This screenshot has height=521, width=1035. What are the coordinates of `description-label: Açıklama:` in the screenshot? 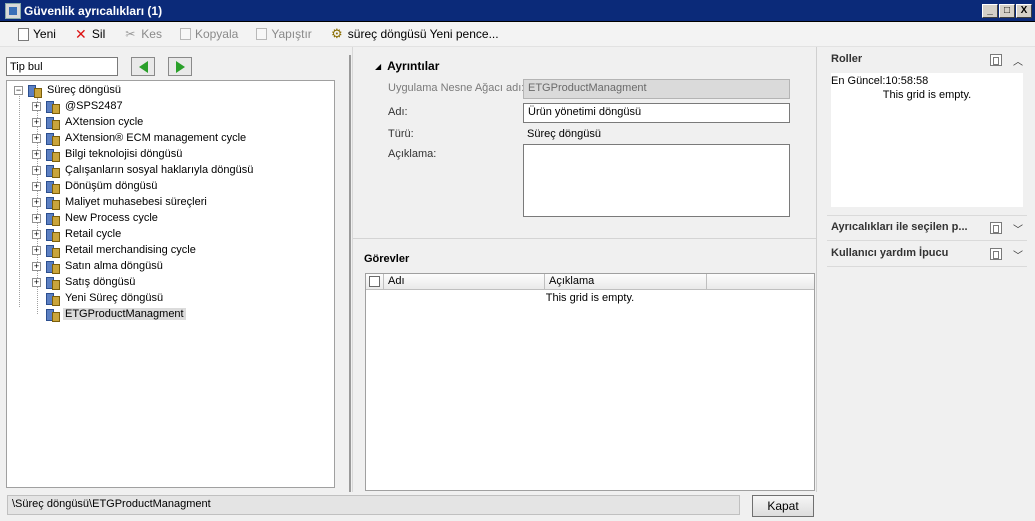 It's located at (412, 154).